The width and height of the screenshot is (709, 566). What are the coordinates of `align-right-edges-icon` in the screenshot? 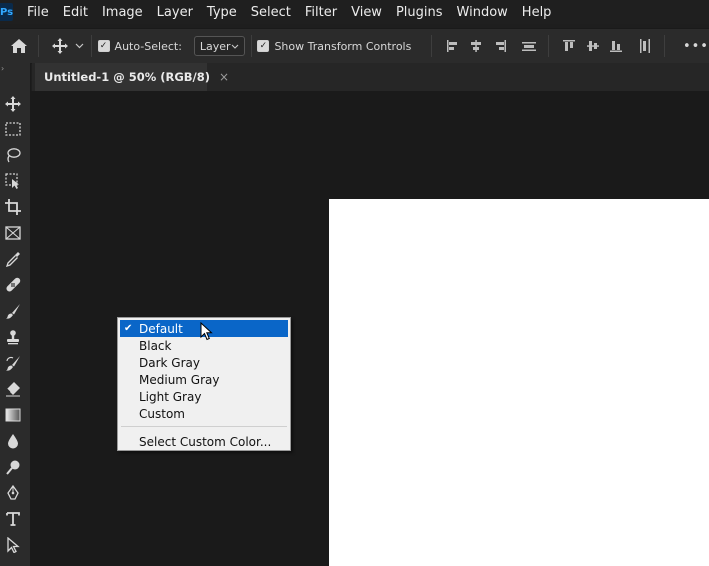 It's located at (499, 46).